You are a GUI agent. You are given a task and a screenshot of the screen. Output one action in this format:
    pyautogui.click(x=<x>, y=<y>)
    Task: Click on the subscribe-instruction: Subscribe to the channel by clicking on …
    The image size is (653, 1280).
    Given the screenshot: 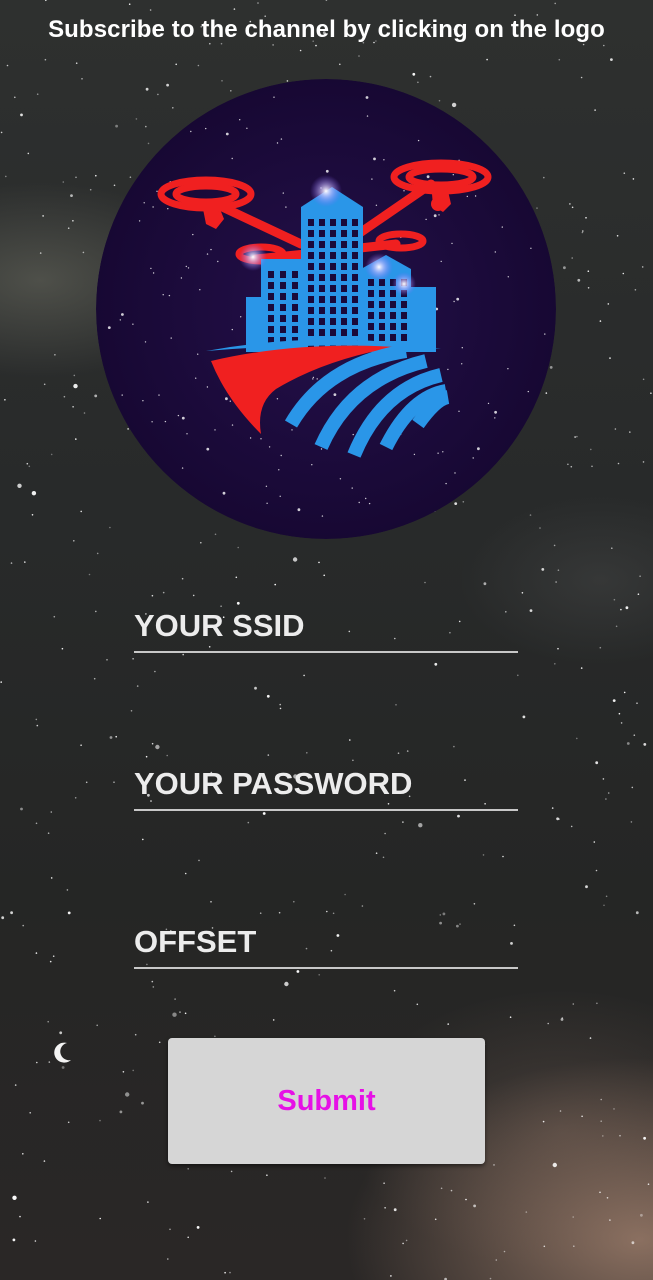 What is the action you would take?
    pyautogui.click(x=326, y=29)
    